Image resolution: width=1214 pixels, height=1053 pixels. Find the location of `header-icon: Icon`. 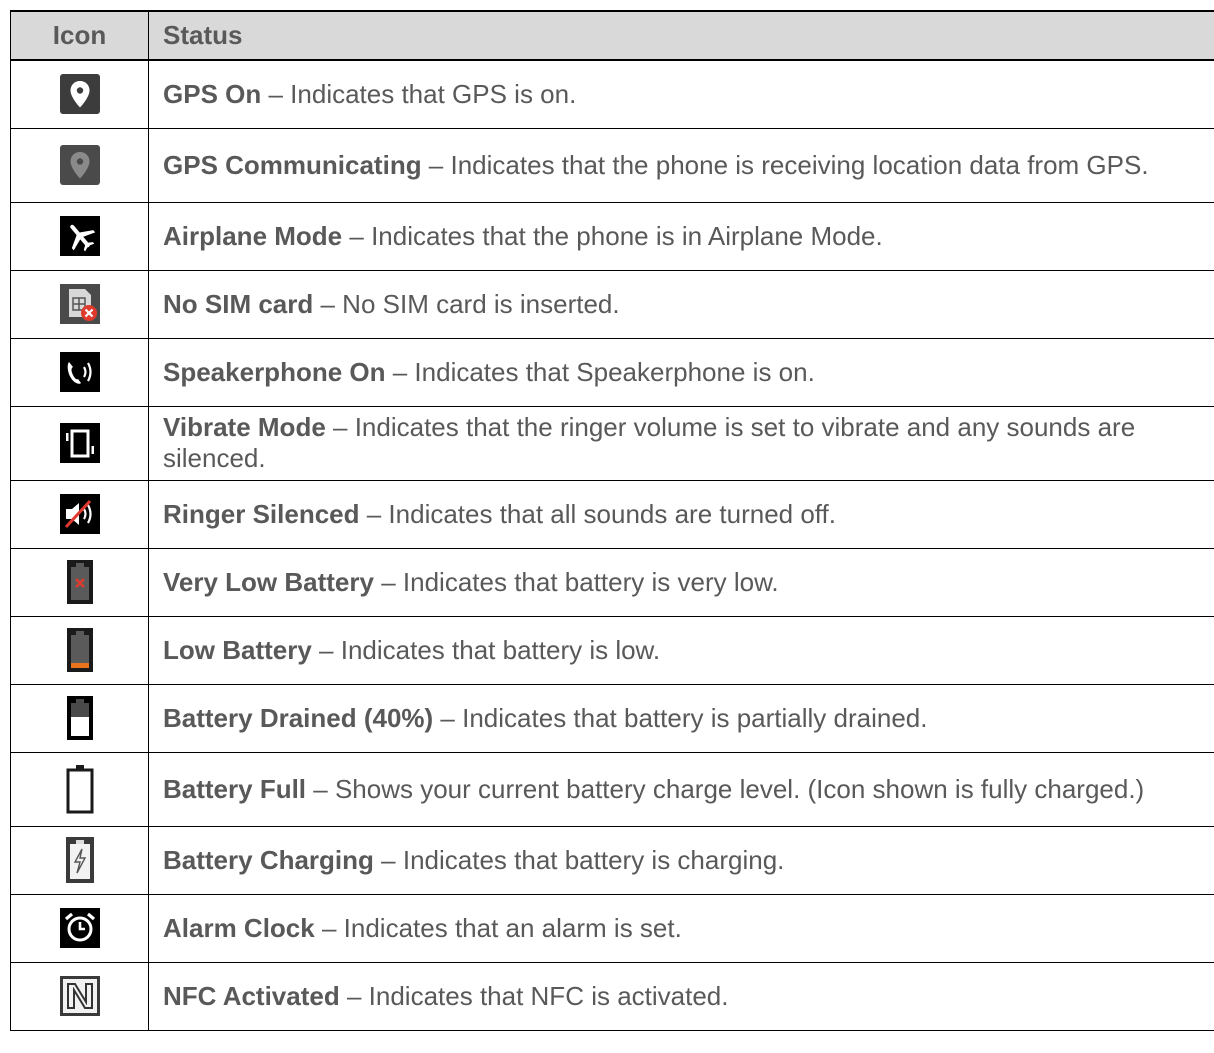

header-icon: Icon is located at coordinates (79, 35).